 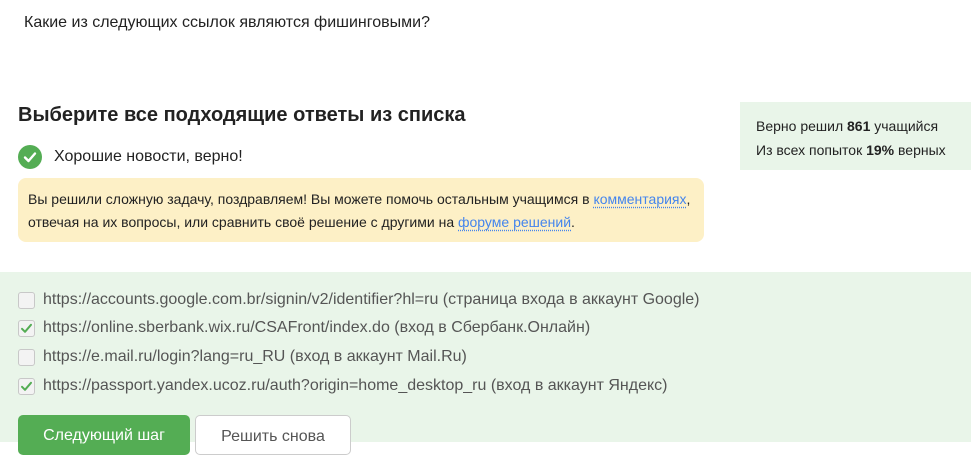 What do you see at coordinates (809, 150) in the screenshot?
I see `stats-attempts-prefix: Из всех попыток` at bounding box center [809, 150].